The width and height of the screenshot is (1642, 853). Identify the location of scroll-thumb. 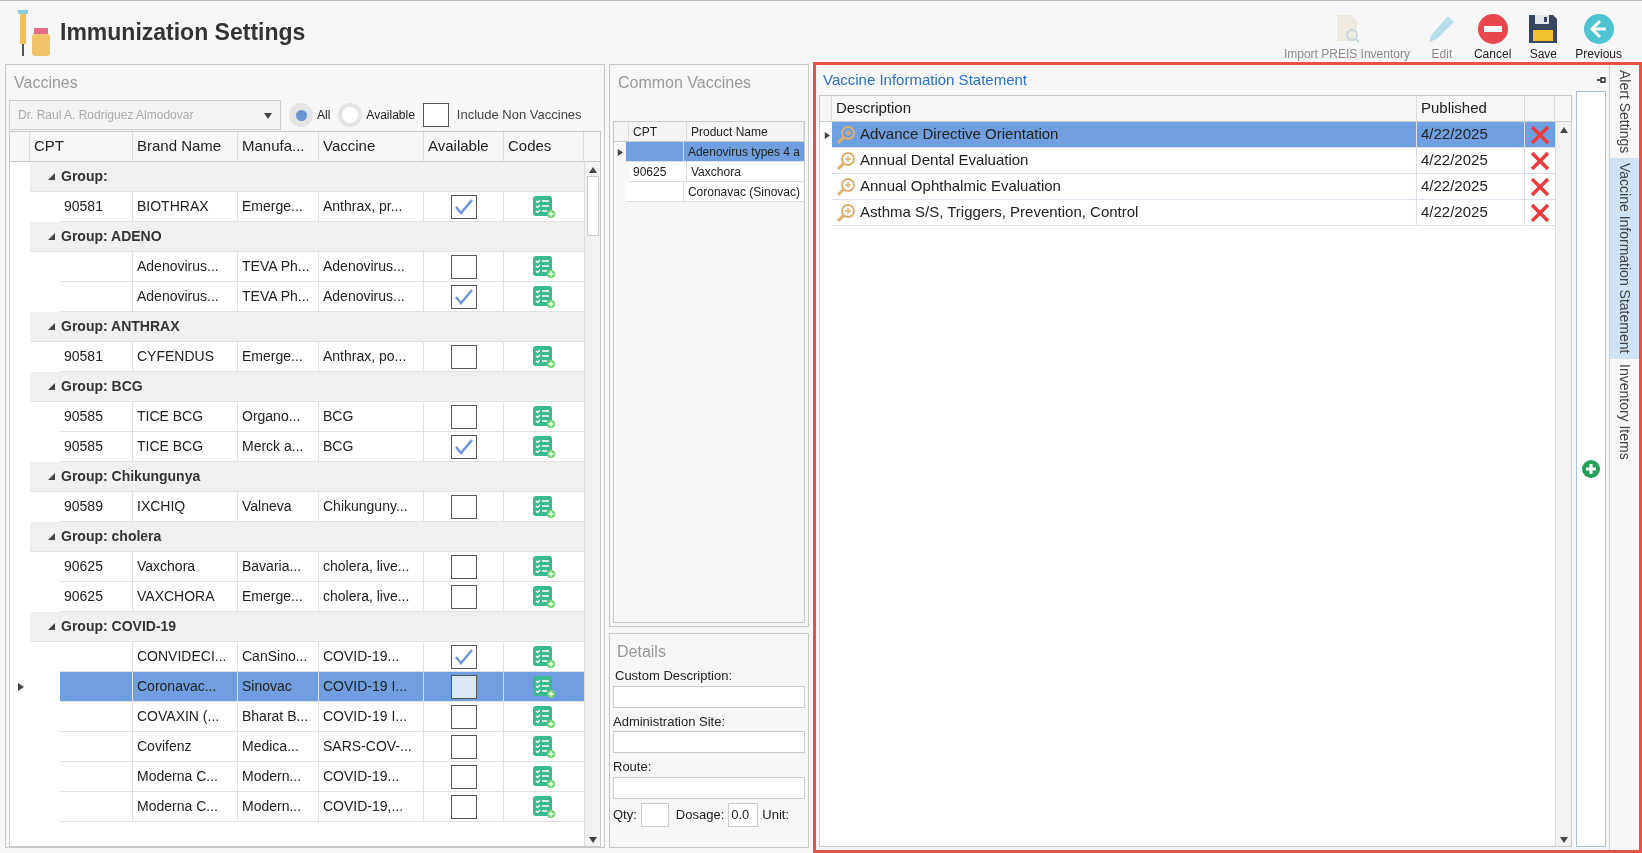
(592, 206).